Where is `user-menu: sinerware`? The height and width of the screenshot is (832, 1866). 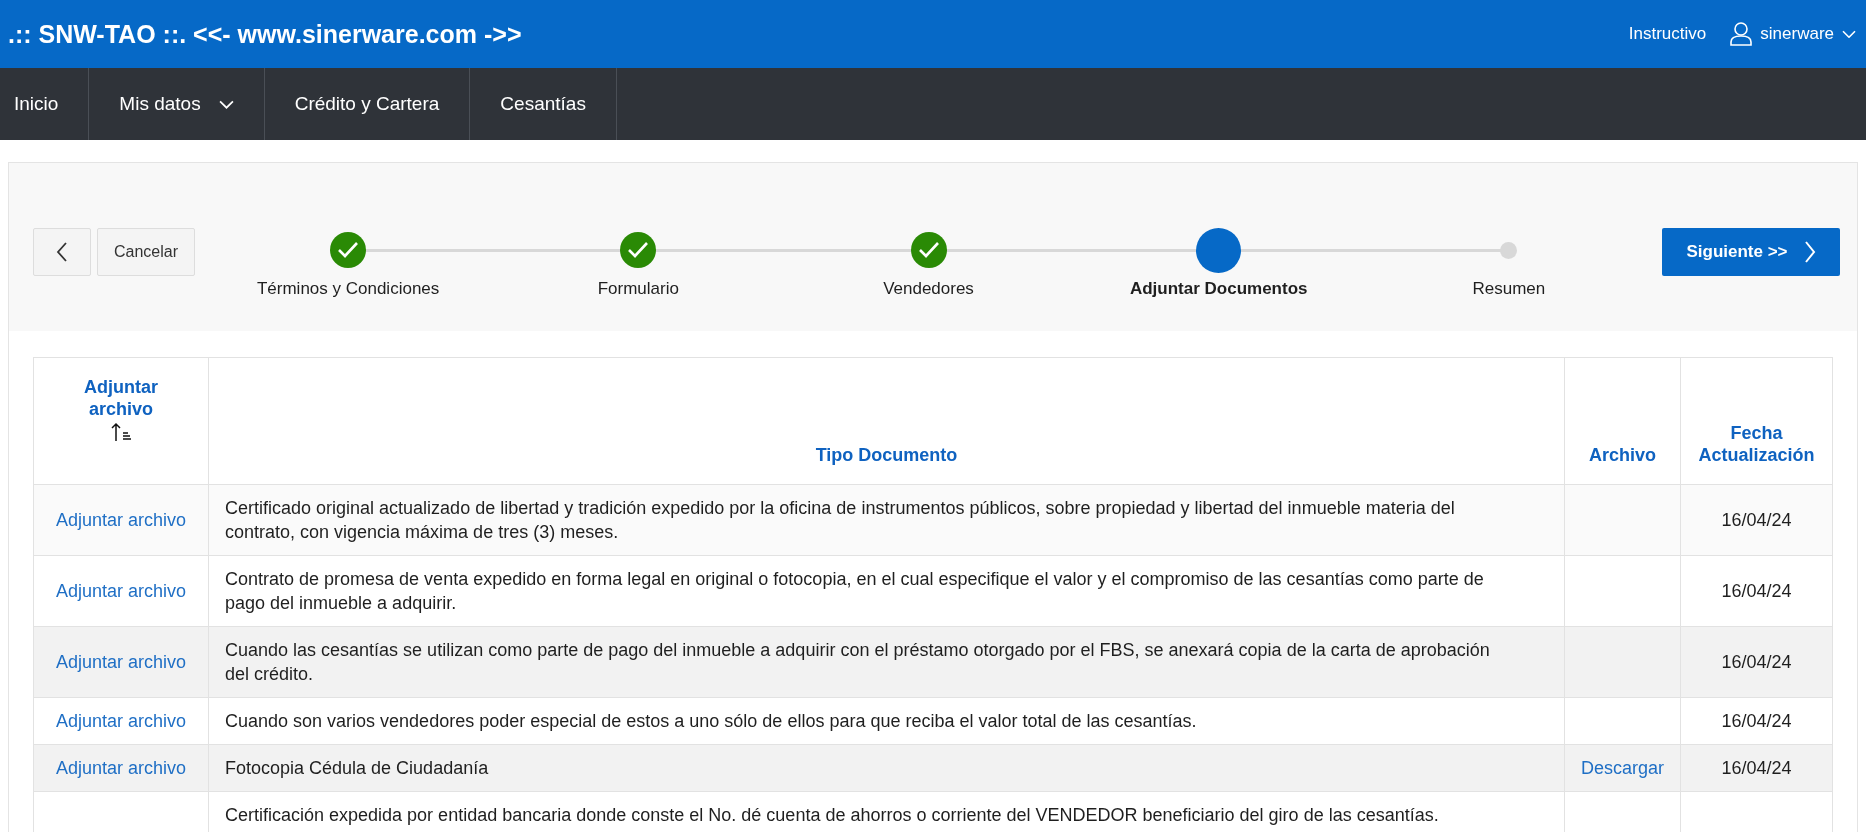
user-menu: sinerware is located at coordinates (1793, 34).